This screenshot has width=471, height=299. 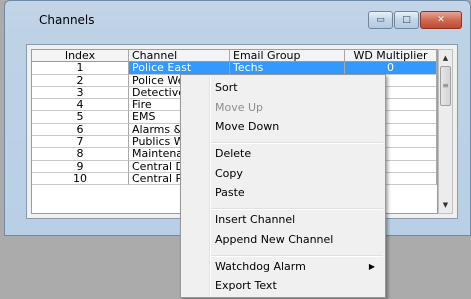 I want to click on cell-index: 3, so click(x=80, y=93).